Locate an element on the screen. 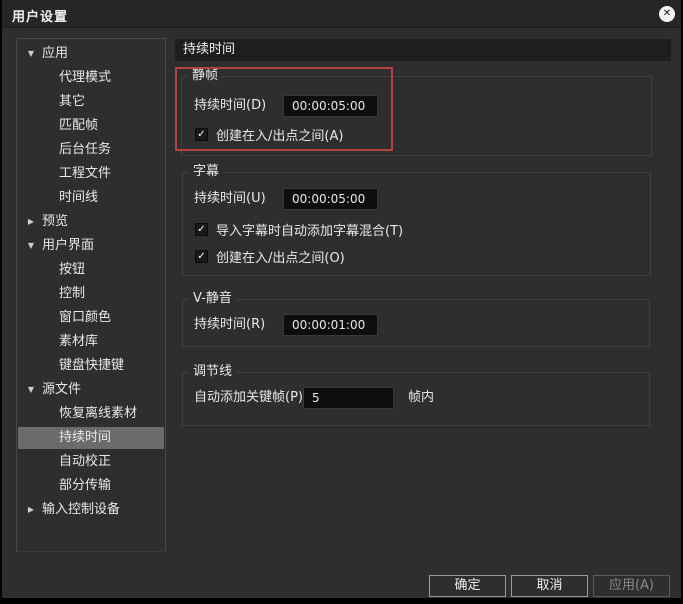  close-icon: ✕ is located at coordinates (667, 14).